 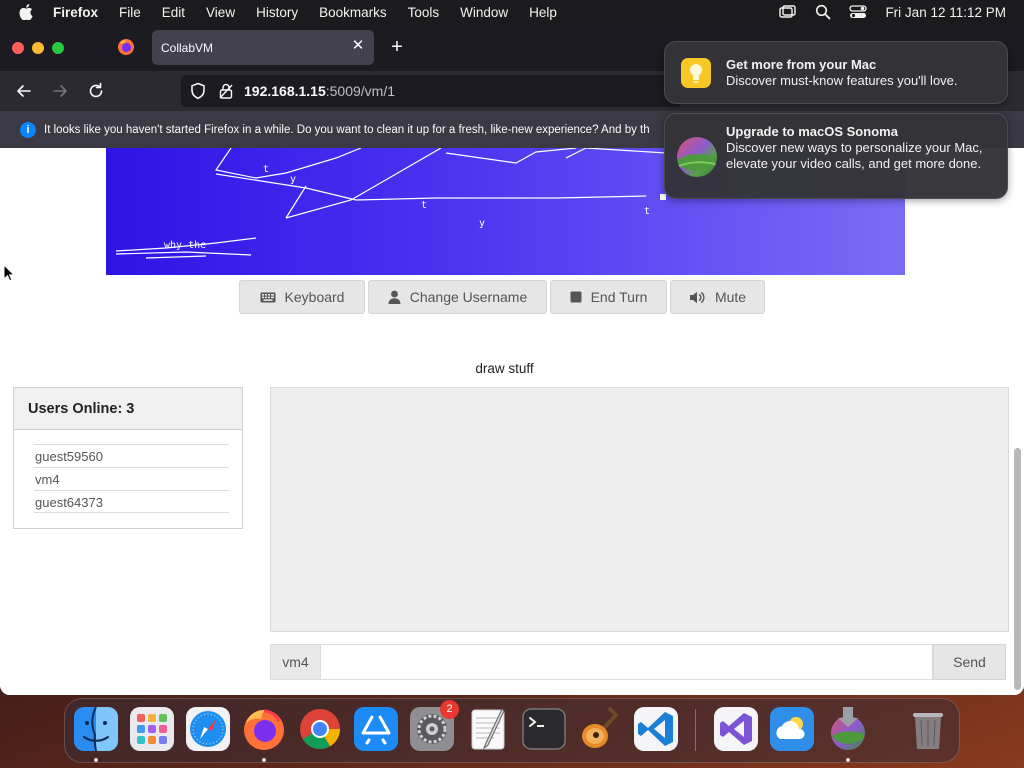 I want to click on tab-title: CollabVM, so click(x=187, y=47).